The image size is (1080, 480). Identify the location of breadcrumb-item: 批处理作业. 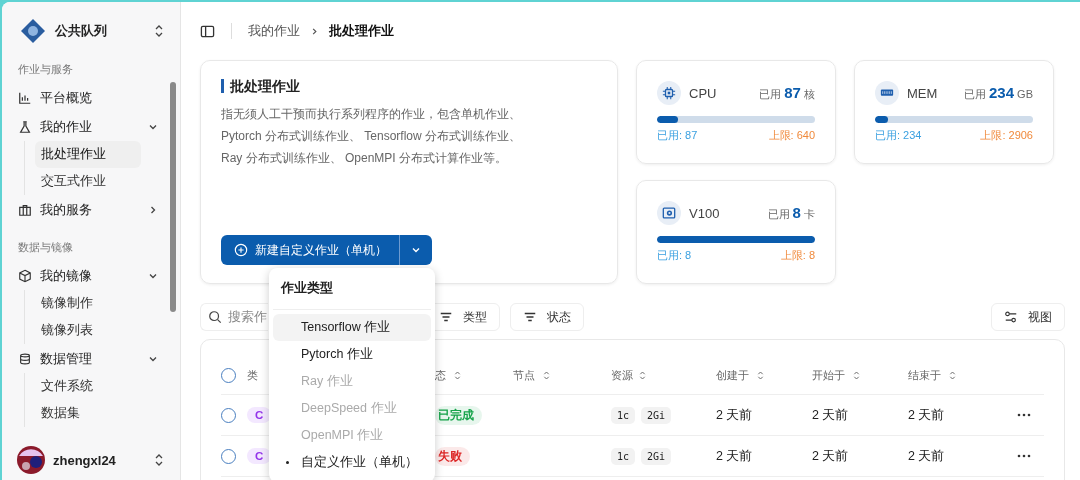
(361, 31).